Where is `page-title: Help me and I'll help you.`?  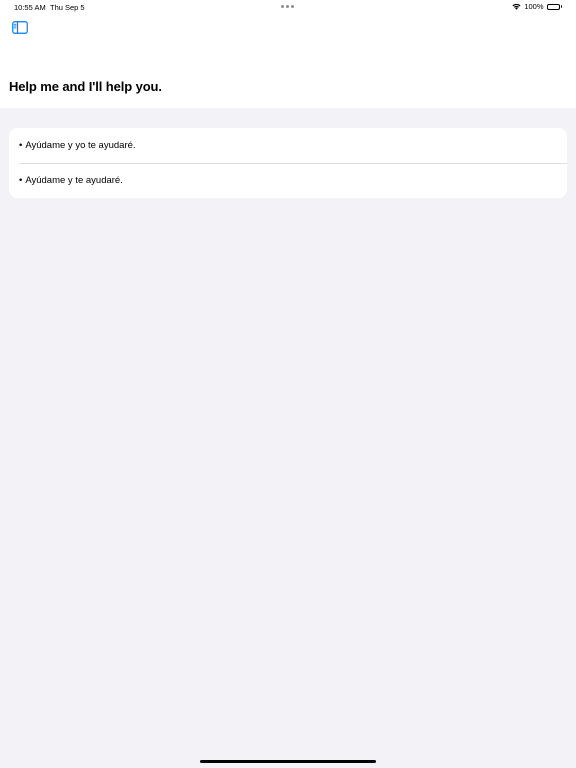
page-title: Help me and I'll help you. is located at coordinates (85, 86).